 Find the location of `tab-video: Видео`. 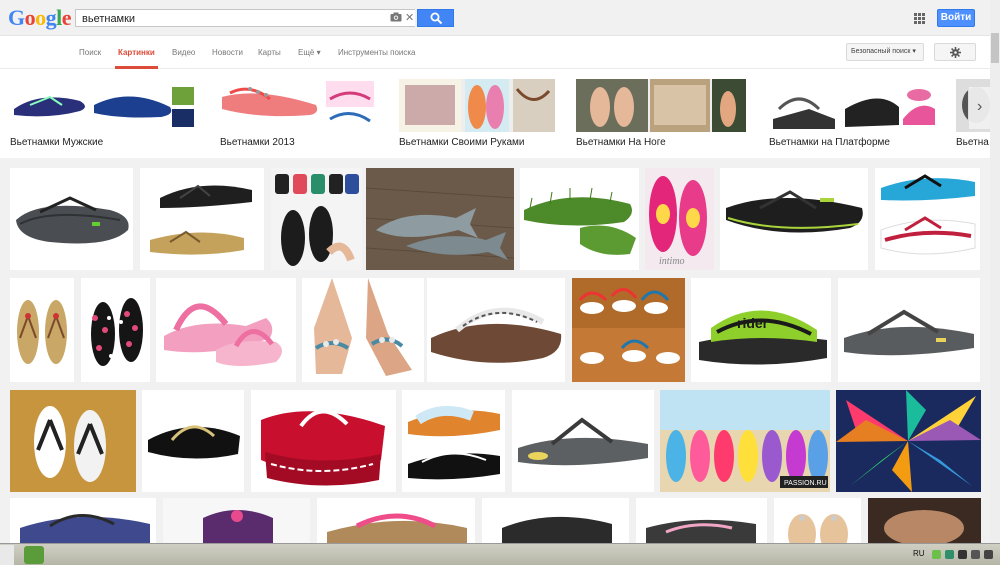

tab-video: Видео is located at coordinates (183, 52).